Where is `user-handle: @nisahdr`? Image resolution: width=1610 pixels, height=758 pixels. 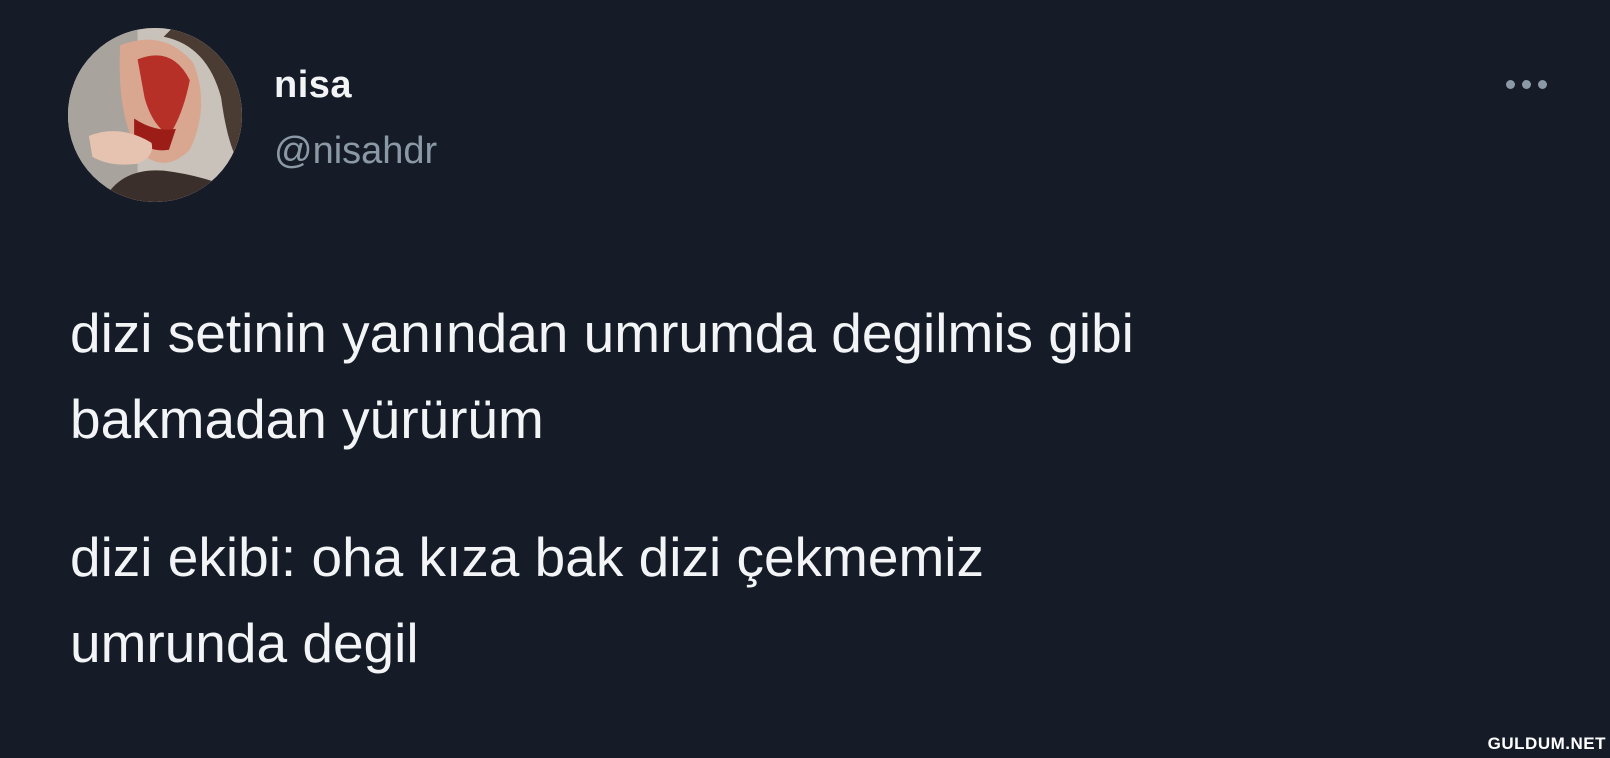
user-handle: @nisahdr is located at coordinates (355, 151).